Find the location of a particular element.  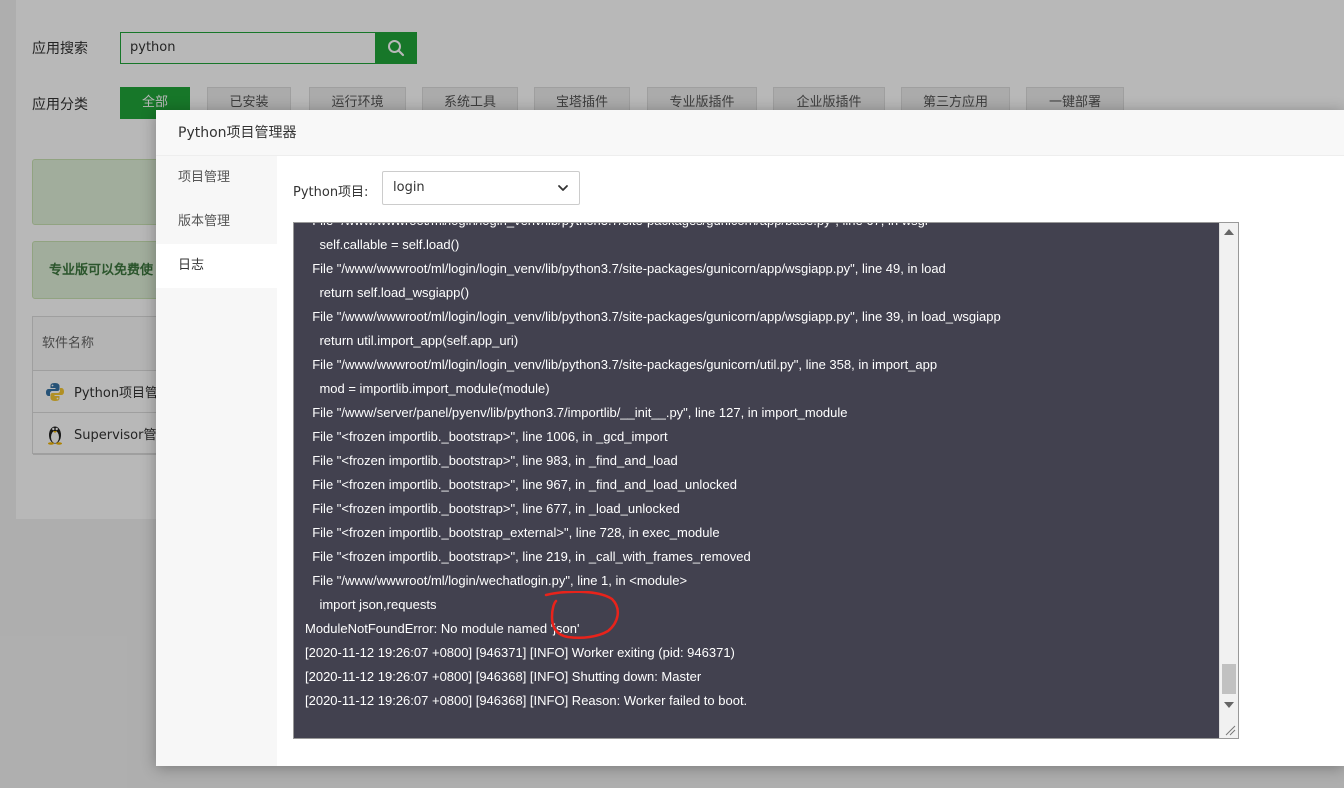

resize-grip-icon is located at coordinates (1230, 730).